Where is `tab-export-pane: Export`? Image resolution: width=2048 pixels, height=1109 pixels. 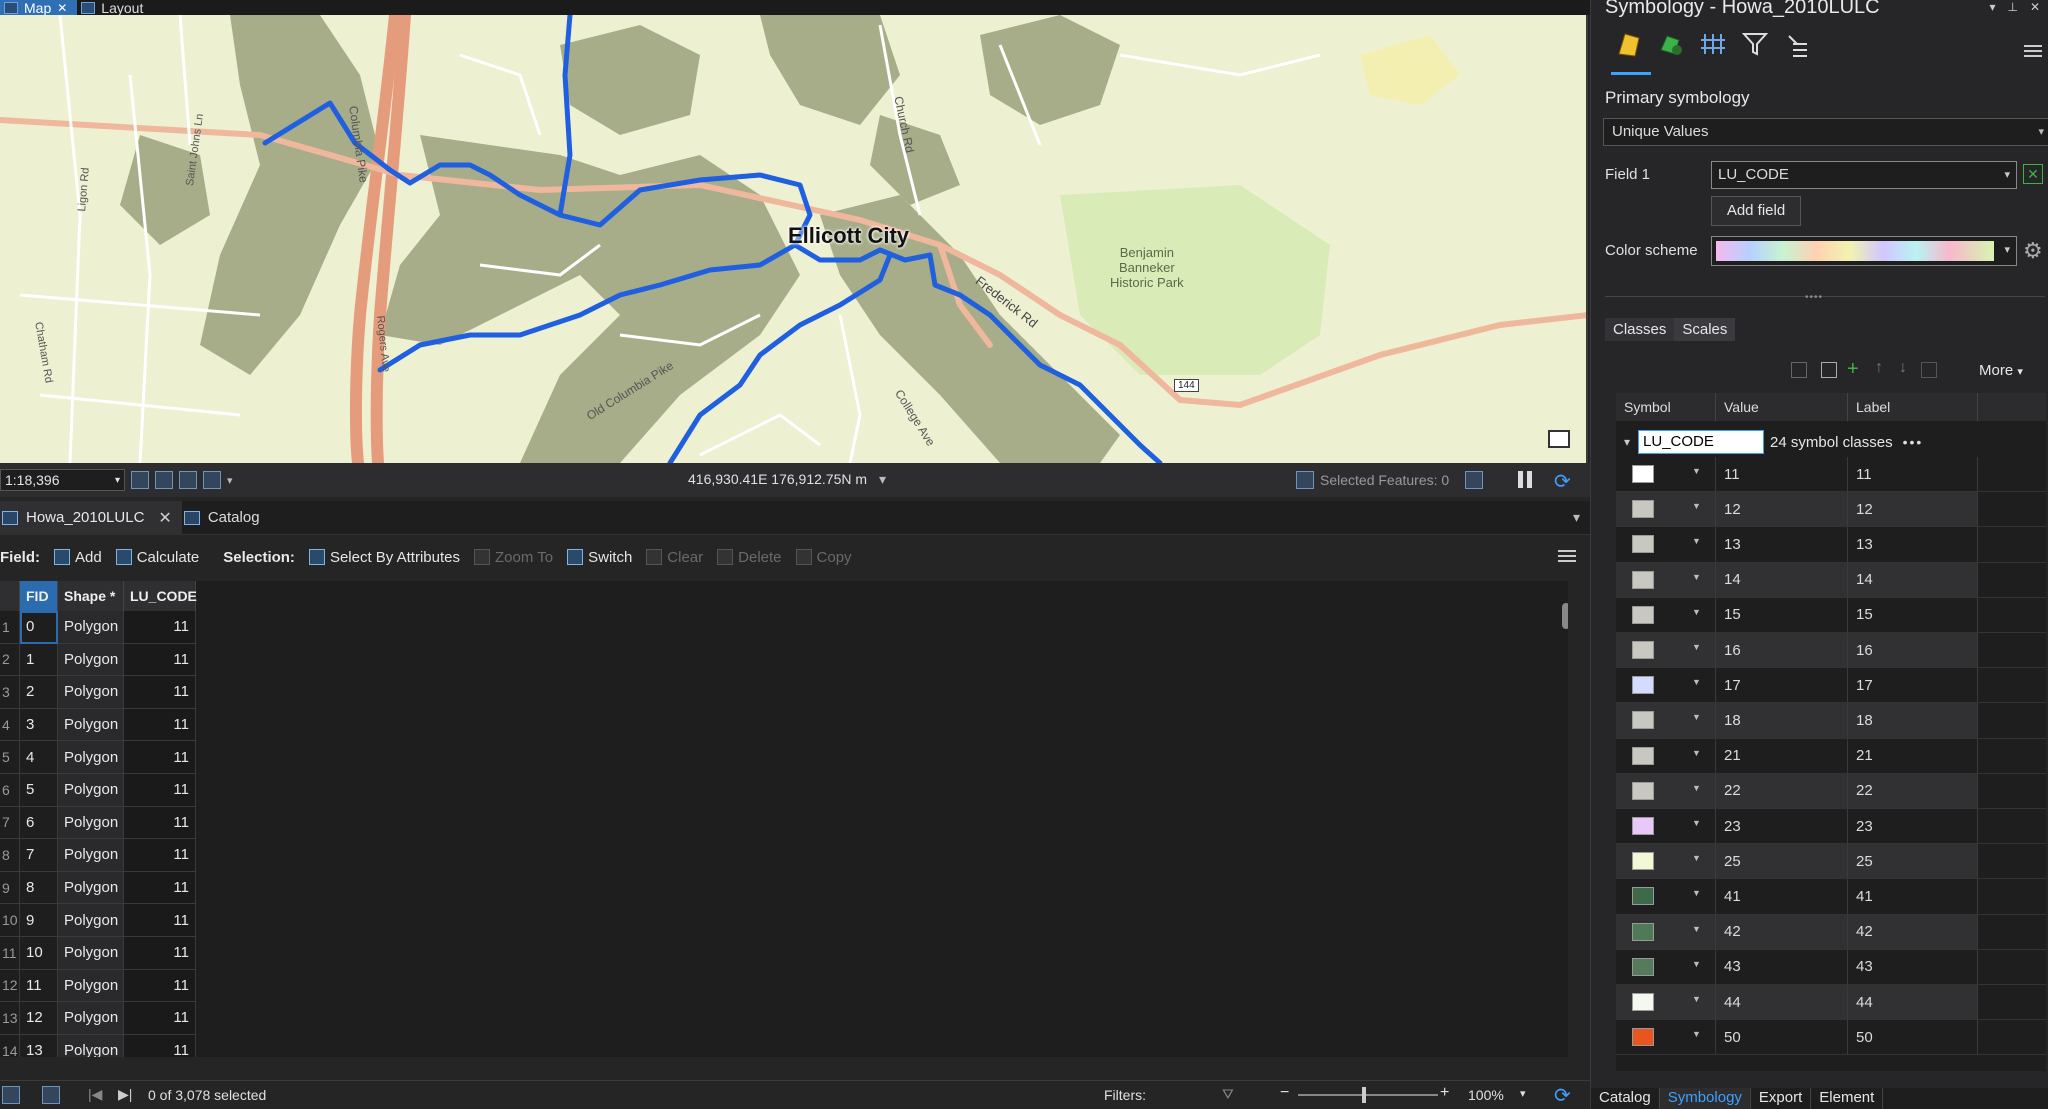
tab-export-pane: Export is located at coordinates (1781, 1098).